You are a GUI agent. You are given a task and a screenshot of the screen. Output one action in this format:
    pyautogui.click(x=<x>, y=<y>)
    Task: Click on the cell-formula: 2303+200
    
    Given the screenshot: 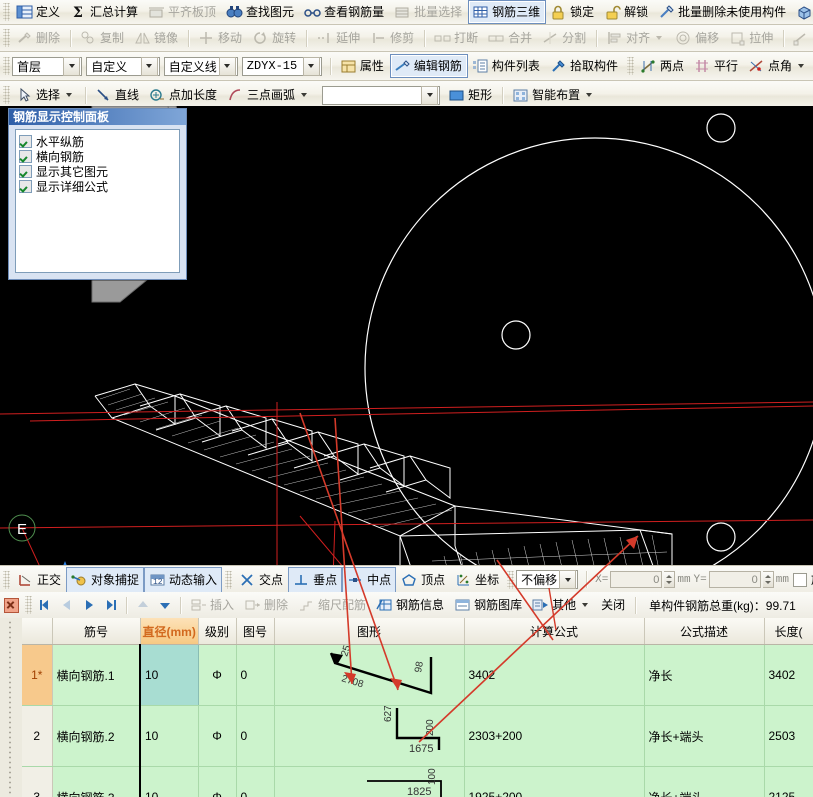 What is the action you would take?
    pyautogui.click(x=554, y=736)
    